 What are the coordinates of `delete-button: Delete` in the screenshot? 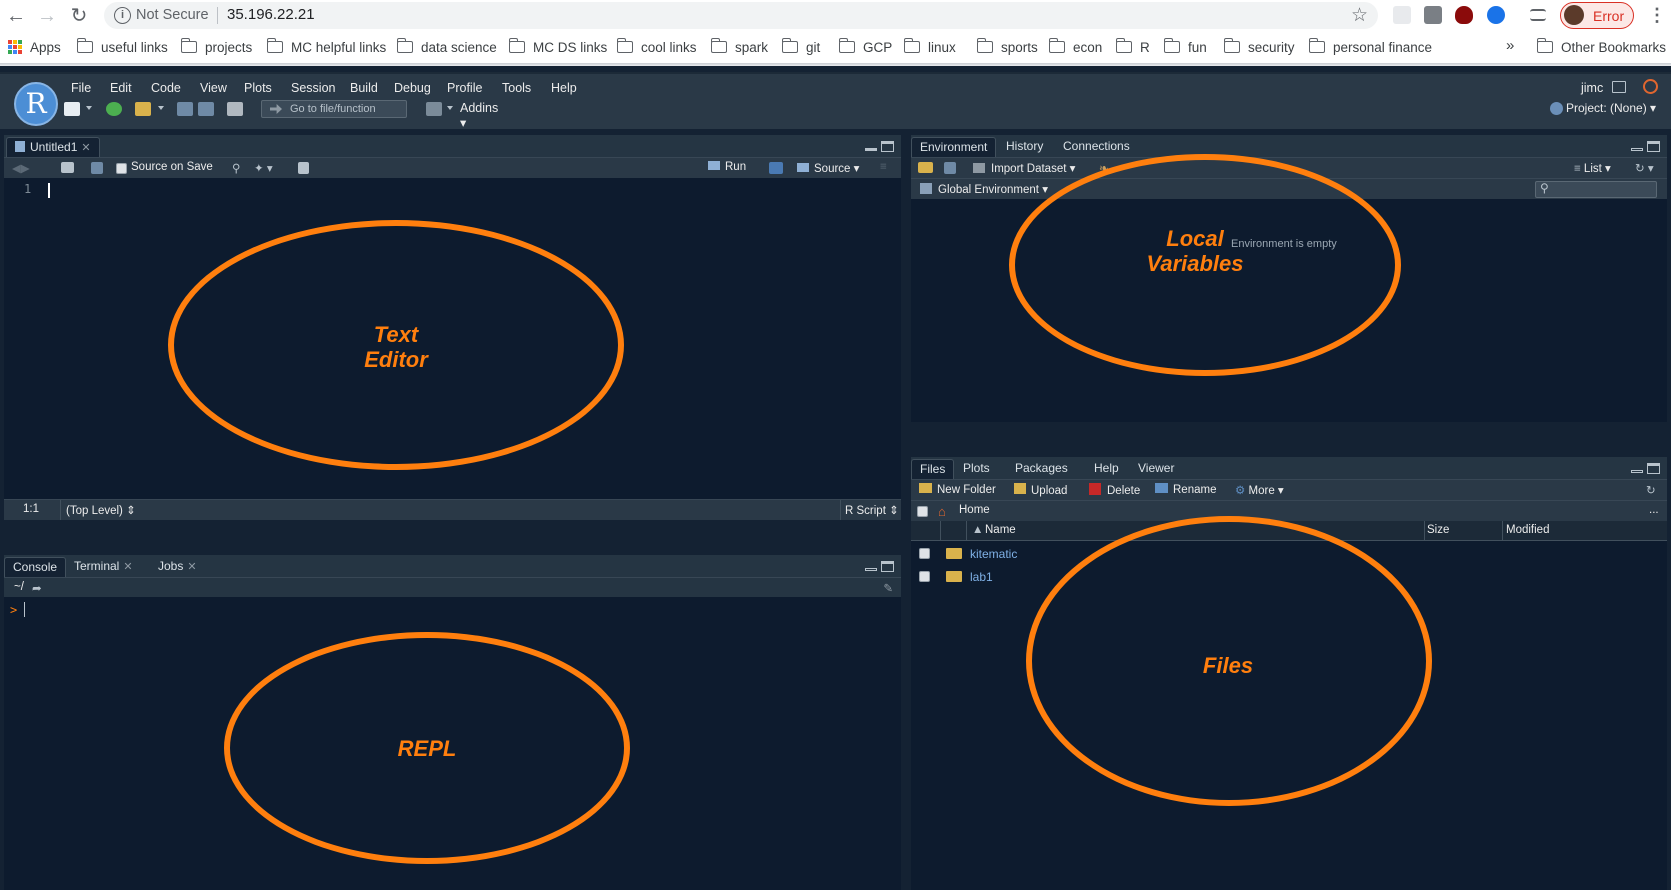 It's located at (1114, 490).